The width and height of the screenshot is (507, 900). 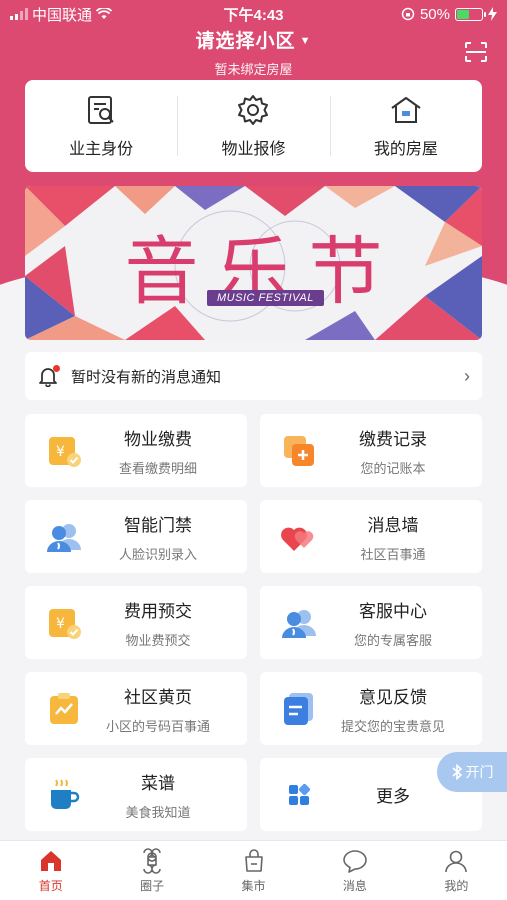 What do you see at coordinates (158, 783) in the screenshot?
I see `service-title: 菜谱` at bounding box center [158, 783].